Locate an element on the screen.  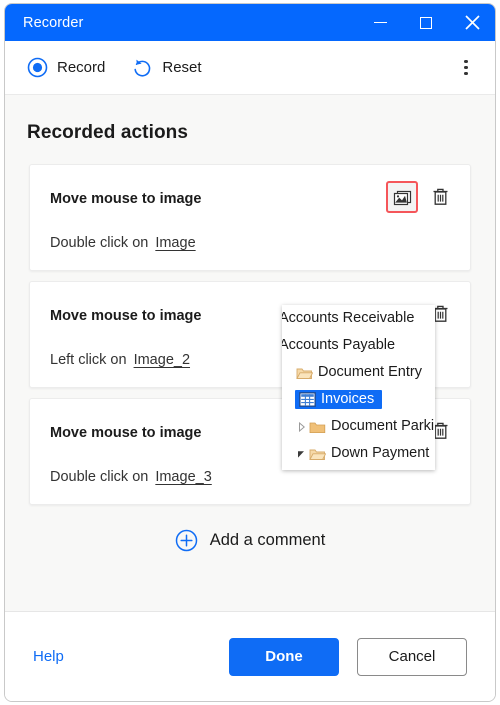
tree-item: Document Parkin is located at coordinates (358, 426).